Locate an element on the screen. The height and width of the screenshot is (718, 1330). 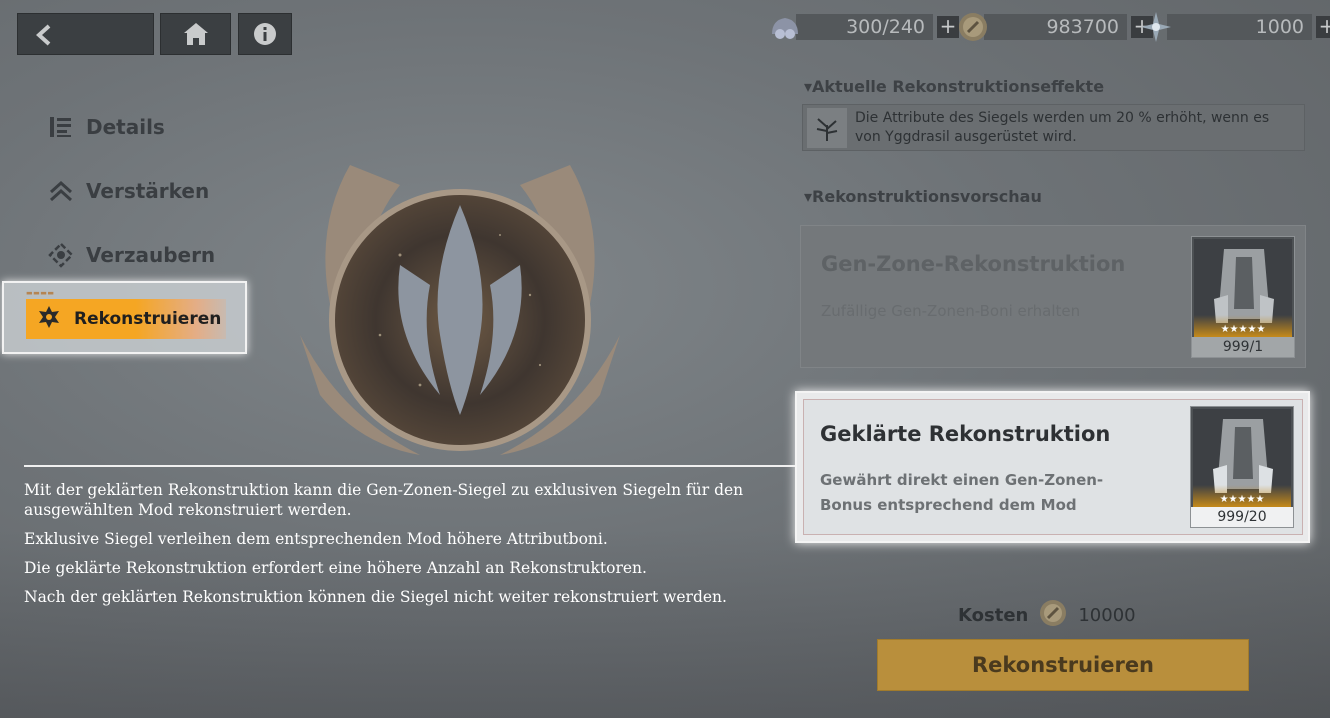
back-arrow-icon is located at coordinates (45, 35).